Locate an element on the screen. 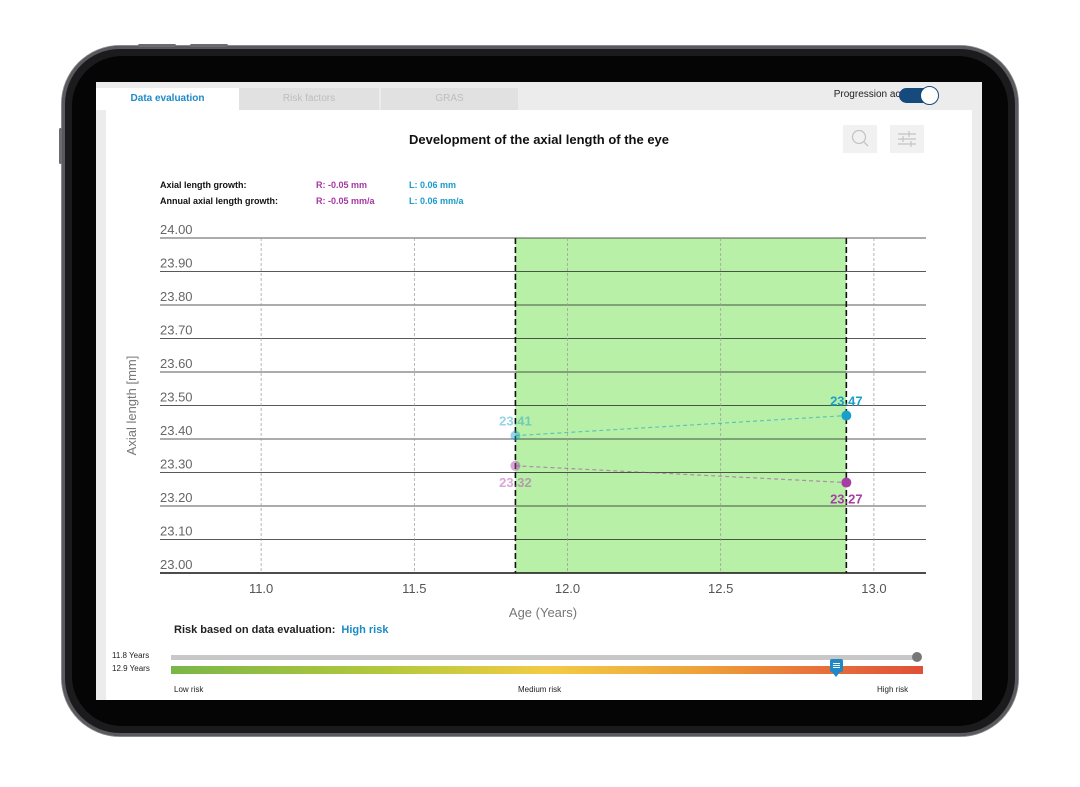  risk-scale-high: High risk is located at coordinates (893, 689).